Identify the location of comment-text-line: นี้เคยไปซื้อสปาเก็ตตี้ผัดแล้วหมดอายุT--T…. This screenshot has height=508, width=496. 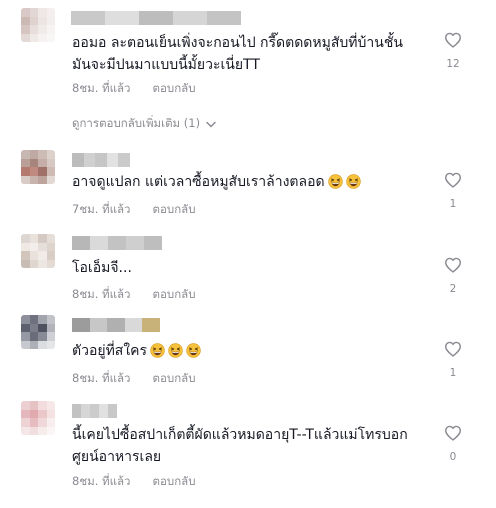
(240, 435).